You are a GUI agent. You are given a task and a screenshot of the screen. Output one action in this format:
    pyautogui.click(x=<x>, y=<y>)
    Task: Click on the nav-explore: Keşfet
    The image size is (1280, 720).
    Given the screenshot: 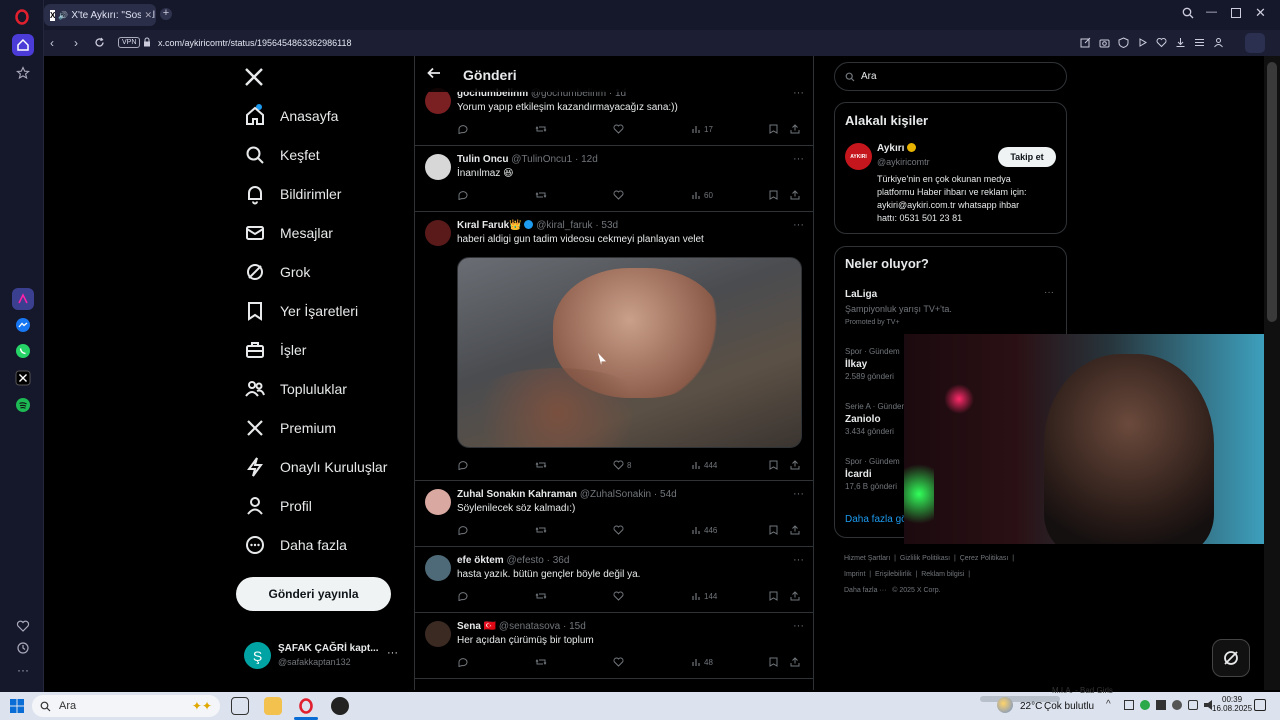 What is the action you would take?
    pyautogui.click(x=282, y=155)
    